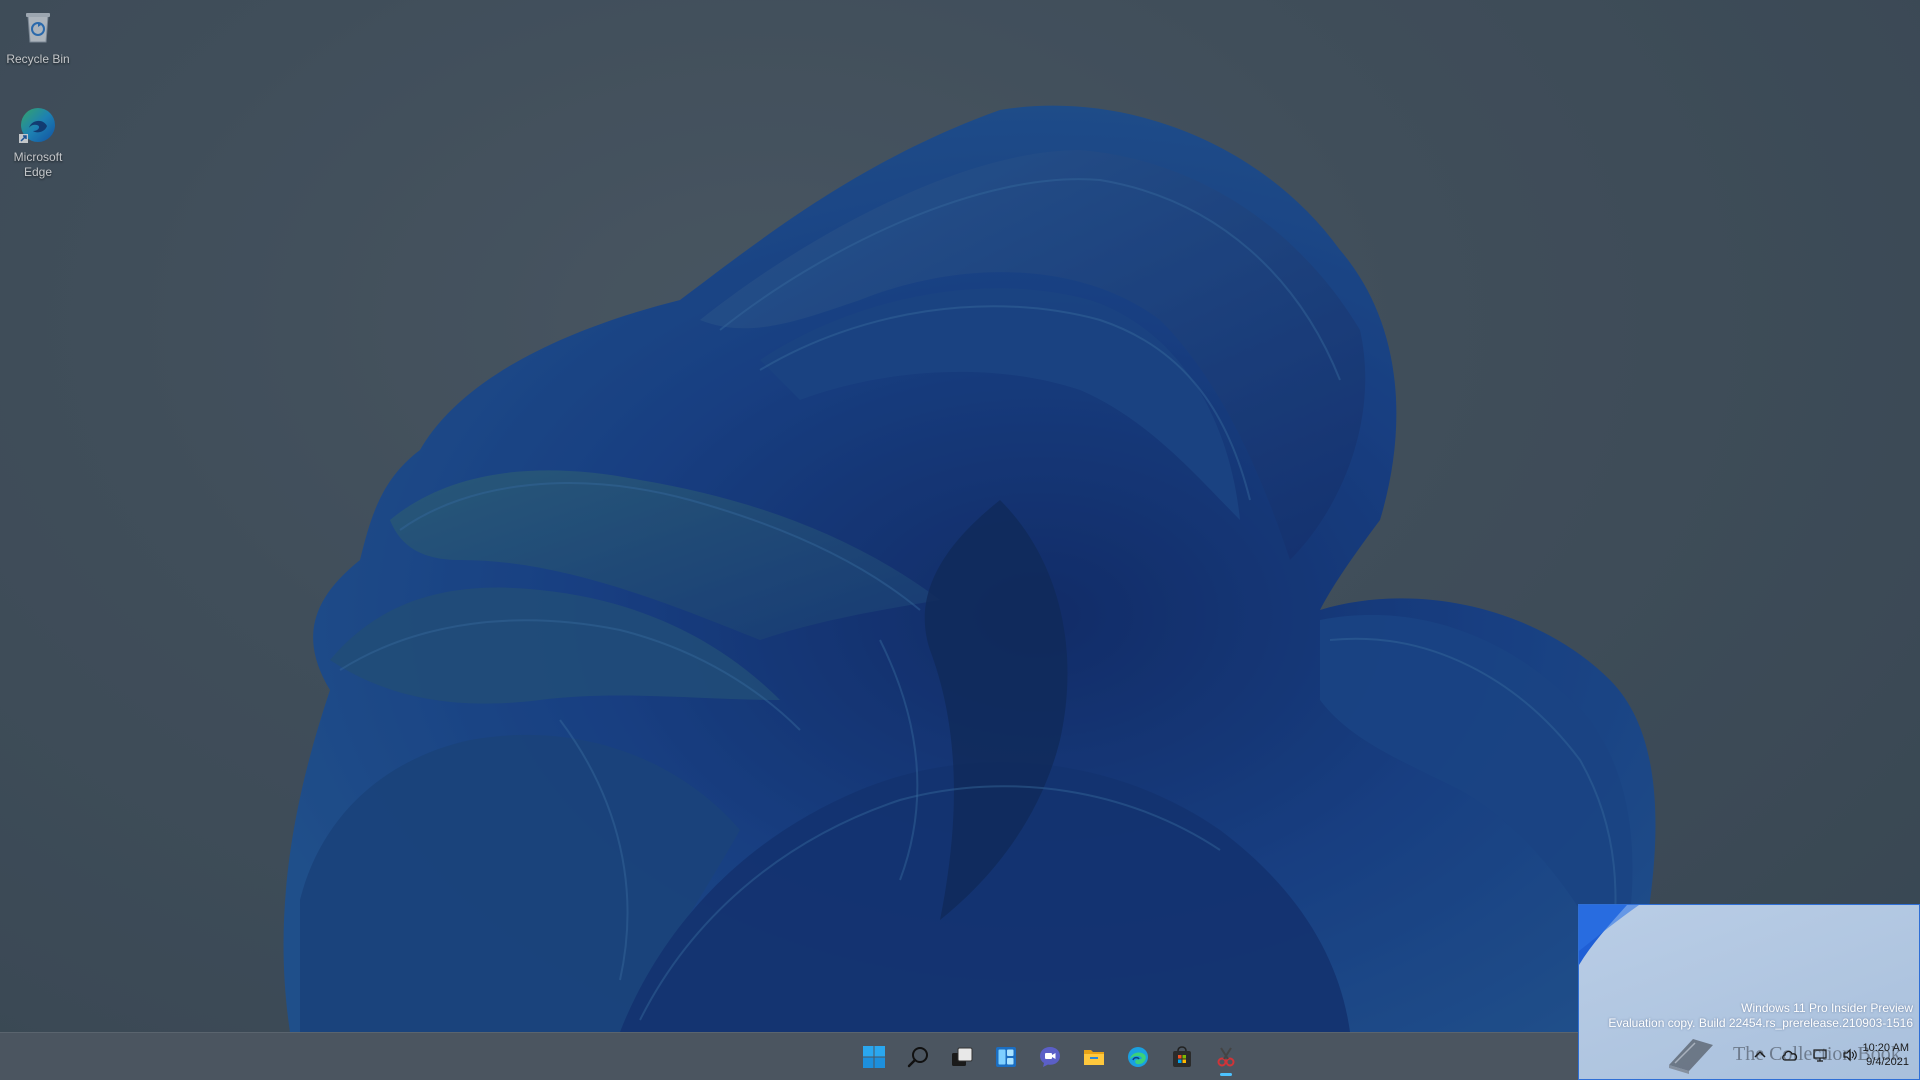  I want to click on widgets-button, so click(1006, 1057).